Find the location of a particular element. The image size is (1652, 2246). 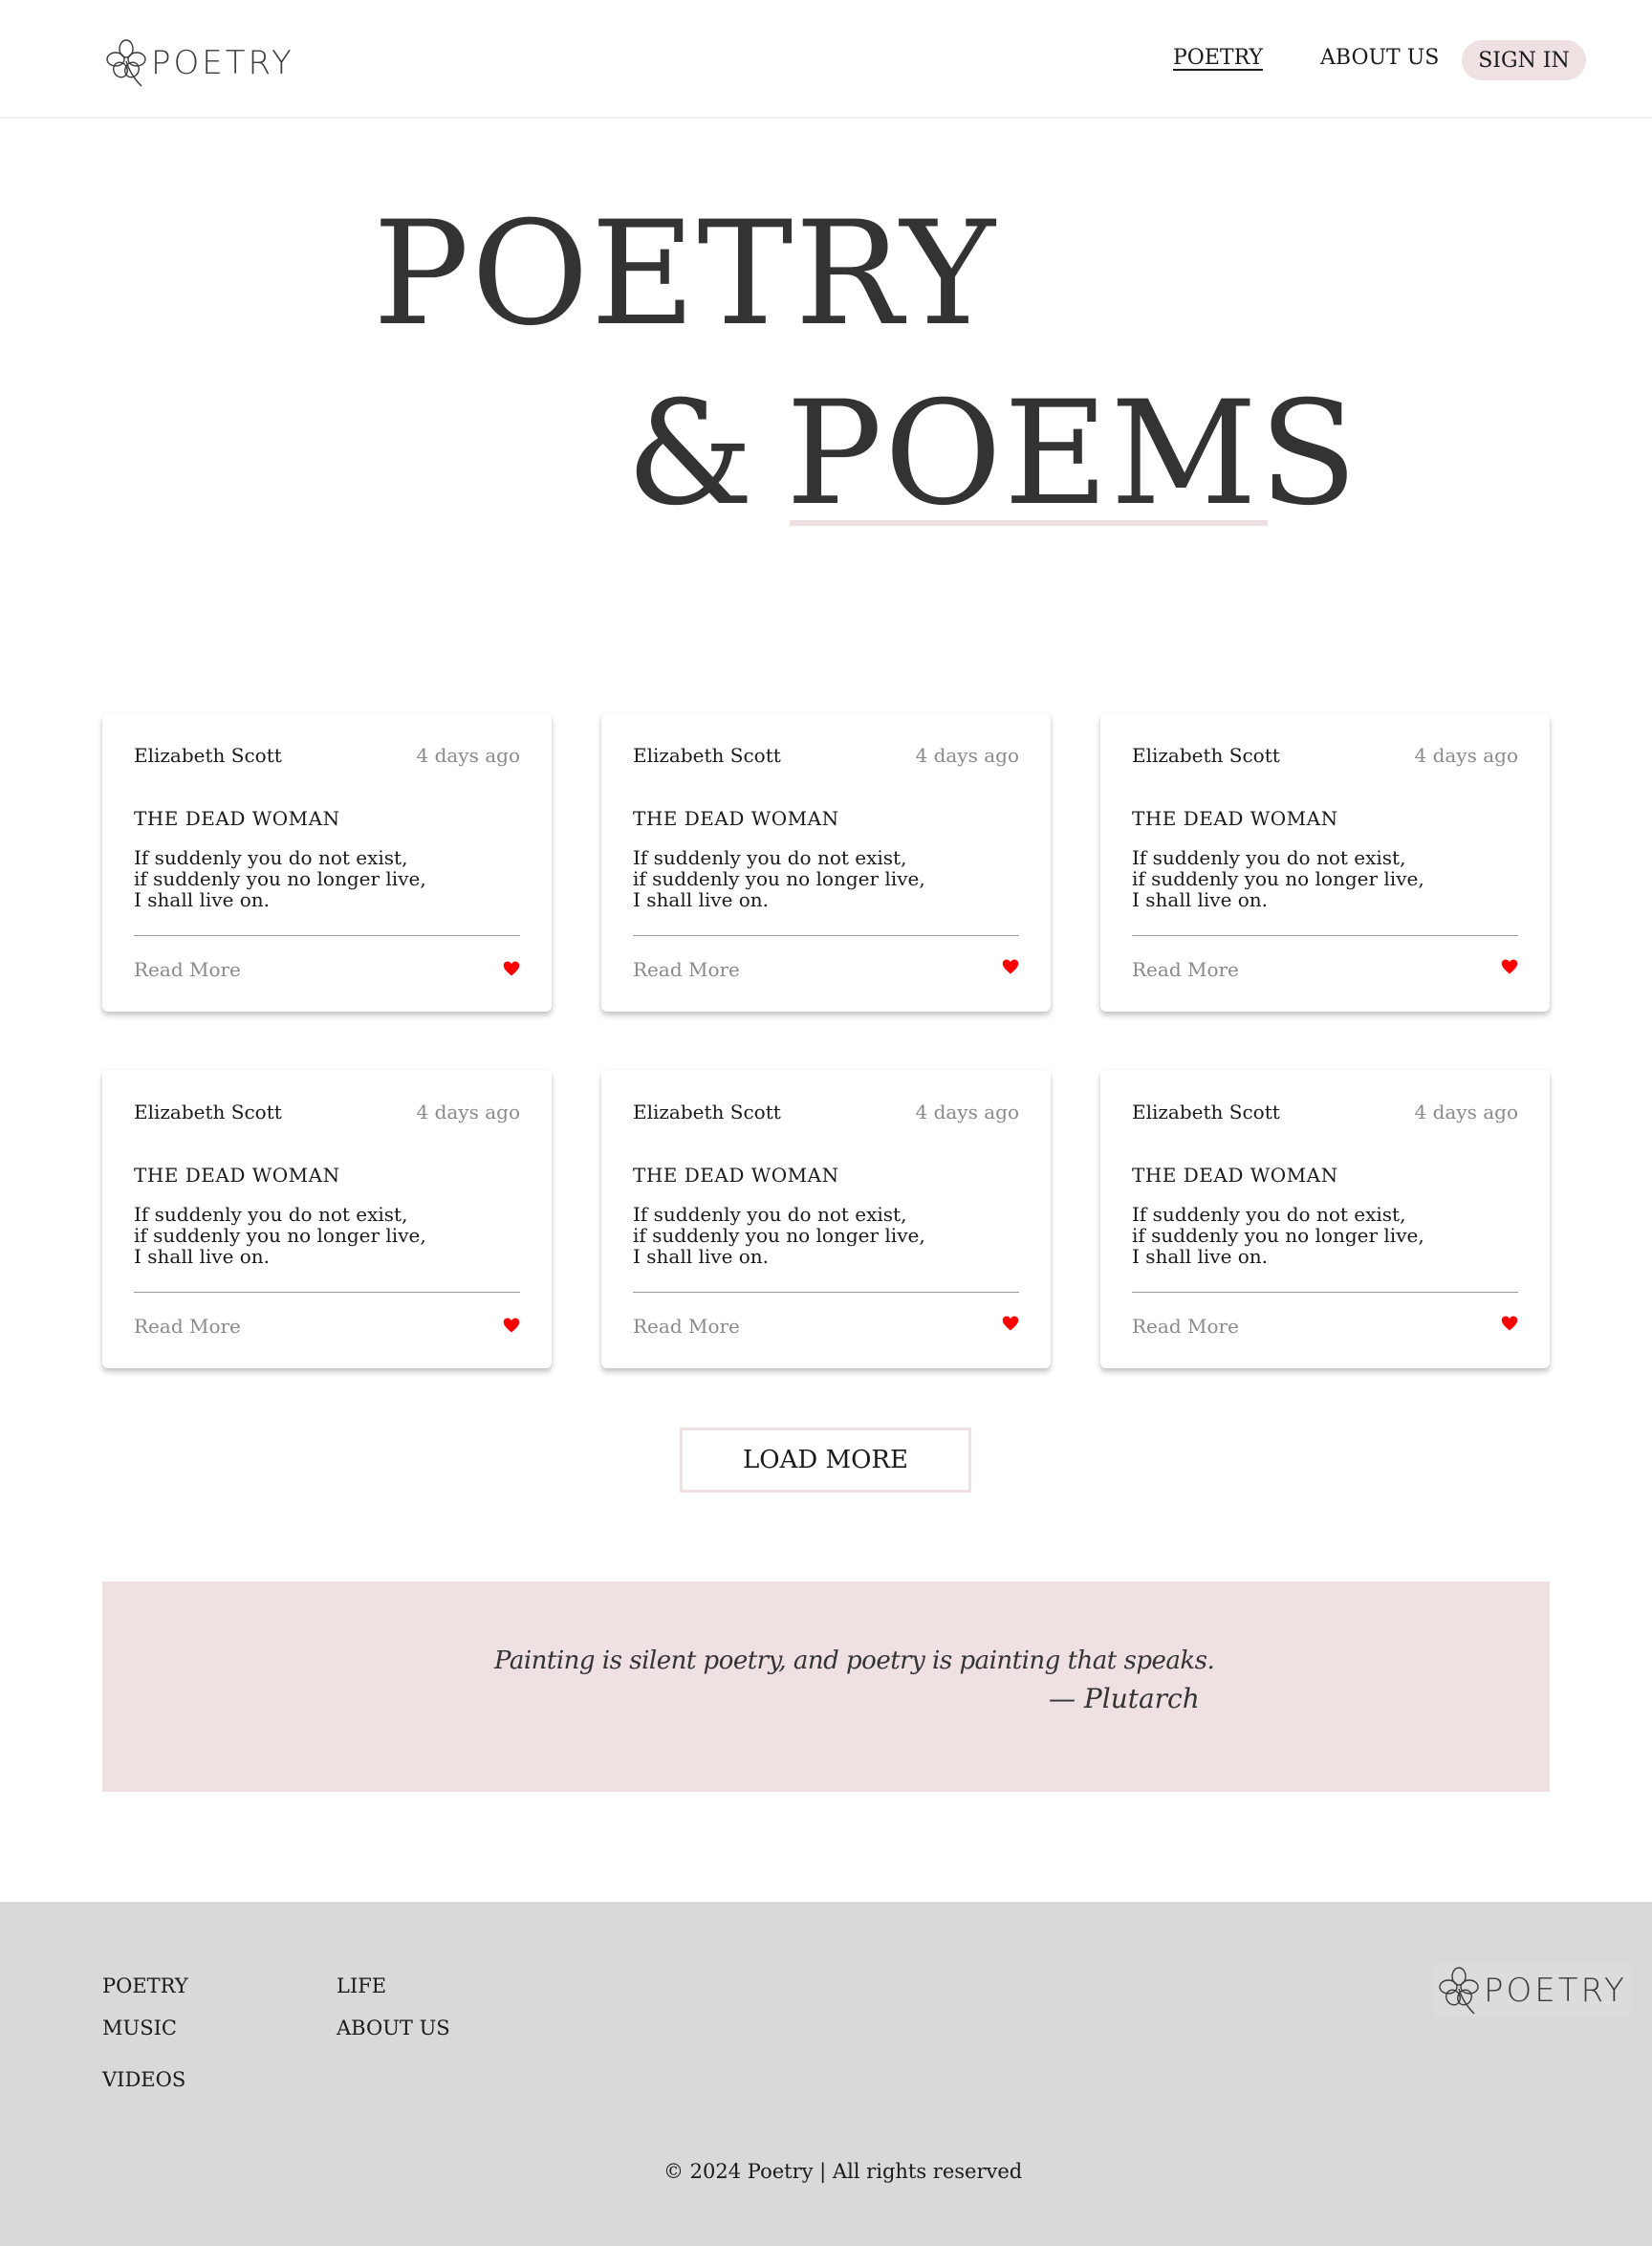

footer-link-music: MUSIC is located at coordinates (139, 2028).